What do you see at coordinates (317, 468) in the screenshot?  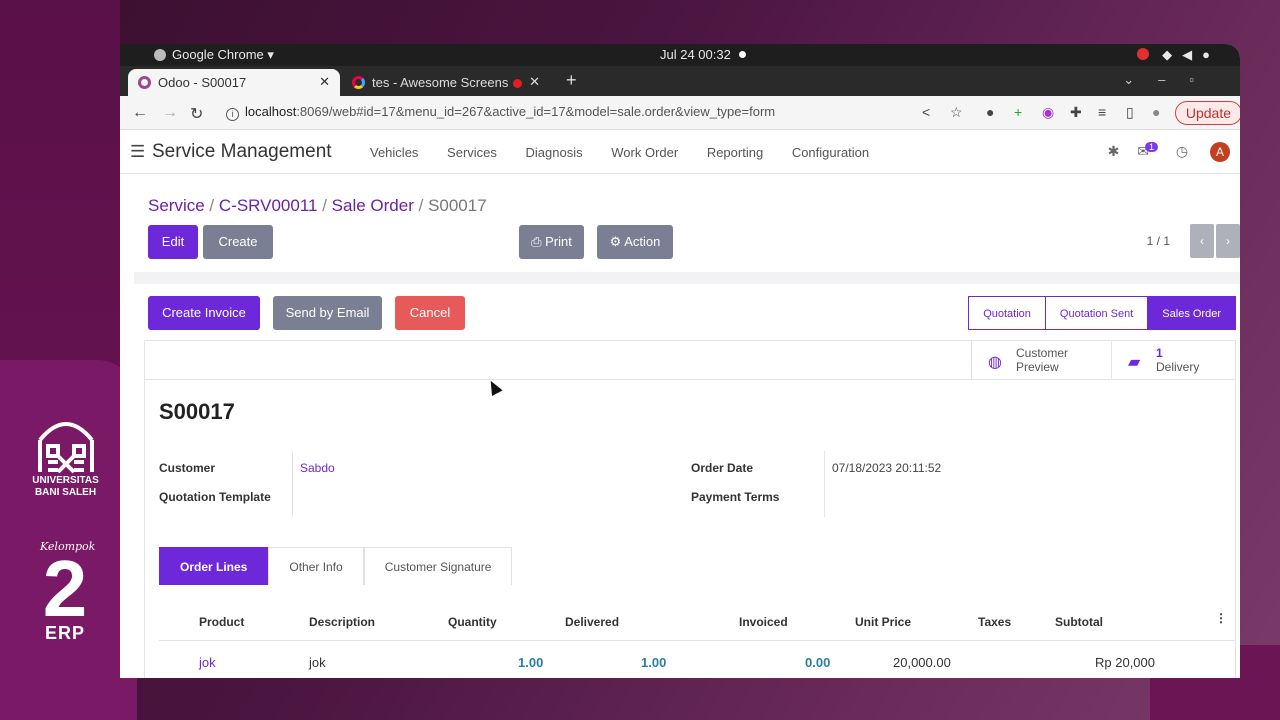 I see `customer-value: Sabdo` at bounding box center [317, 468].